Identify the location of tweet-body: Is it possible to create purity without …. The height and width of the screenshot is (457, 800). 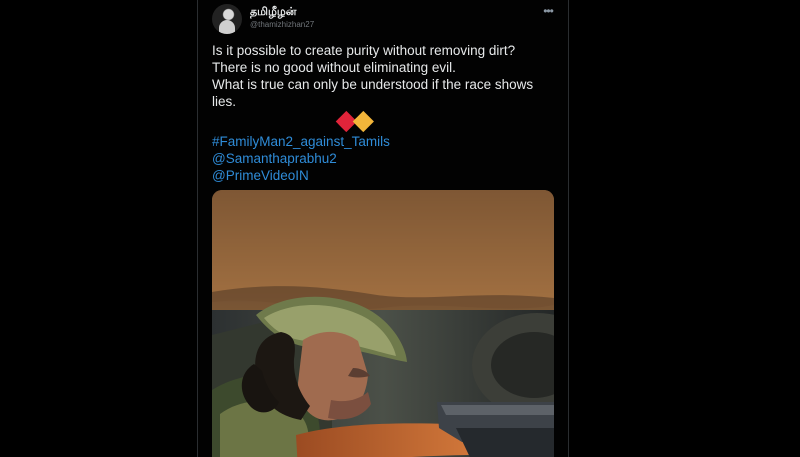
(384, 113).